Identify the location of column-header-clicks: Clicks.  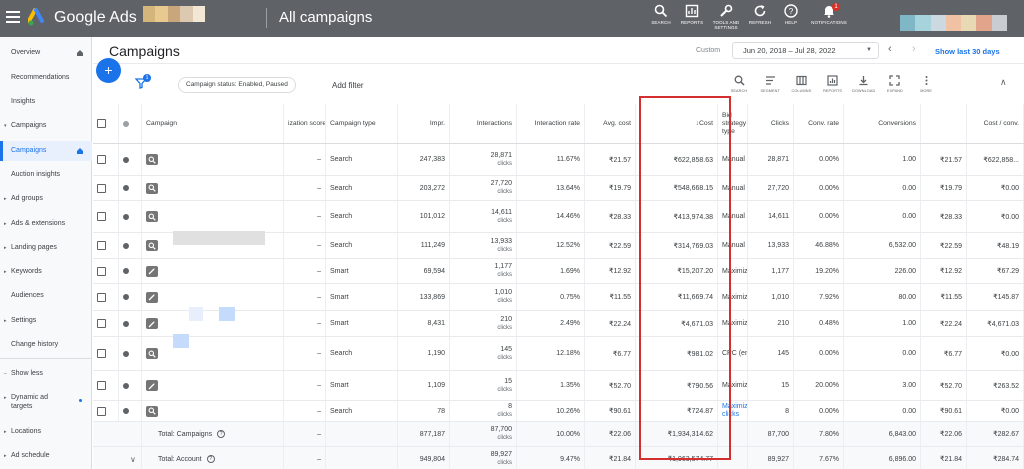
(771, 123).